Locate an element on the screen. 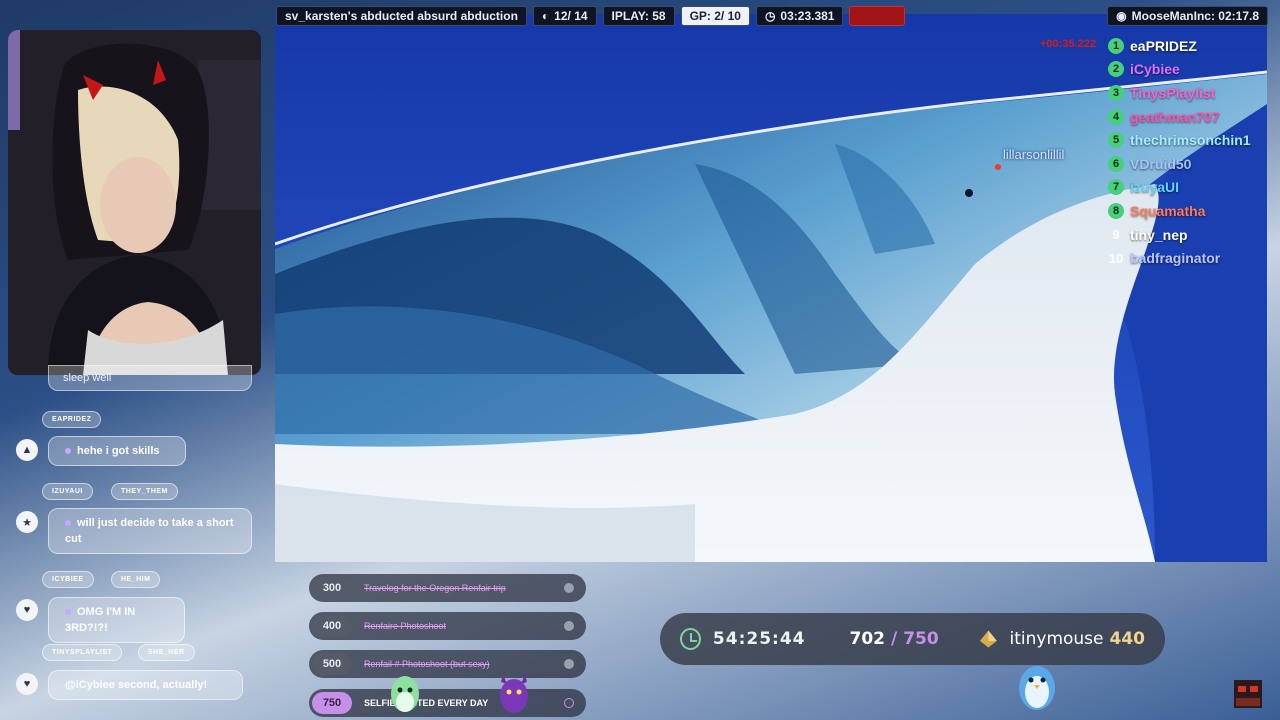  clock-icon: ◷ is located at coordinates (770, 16).